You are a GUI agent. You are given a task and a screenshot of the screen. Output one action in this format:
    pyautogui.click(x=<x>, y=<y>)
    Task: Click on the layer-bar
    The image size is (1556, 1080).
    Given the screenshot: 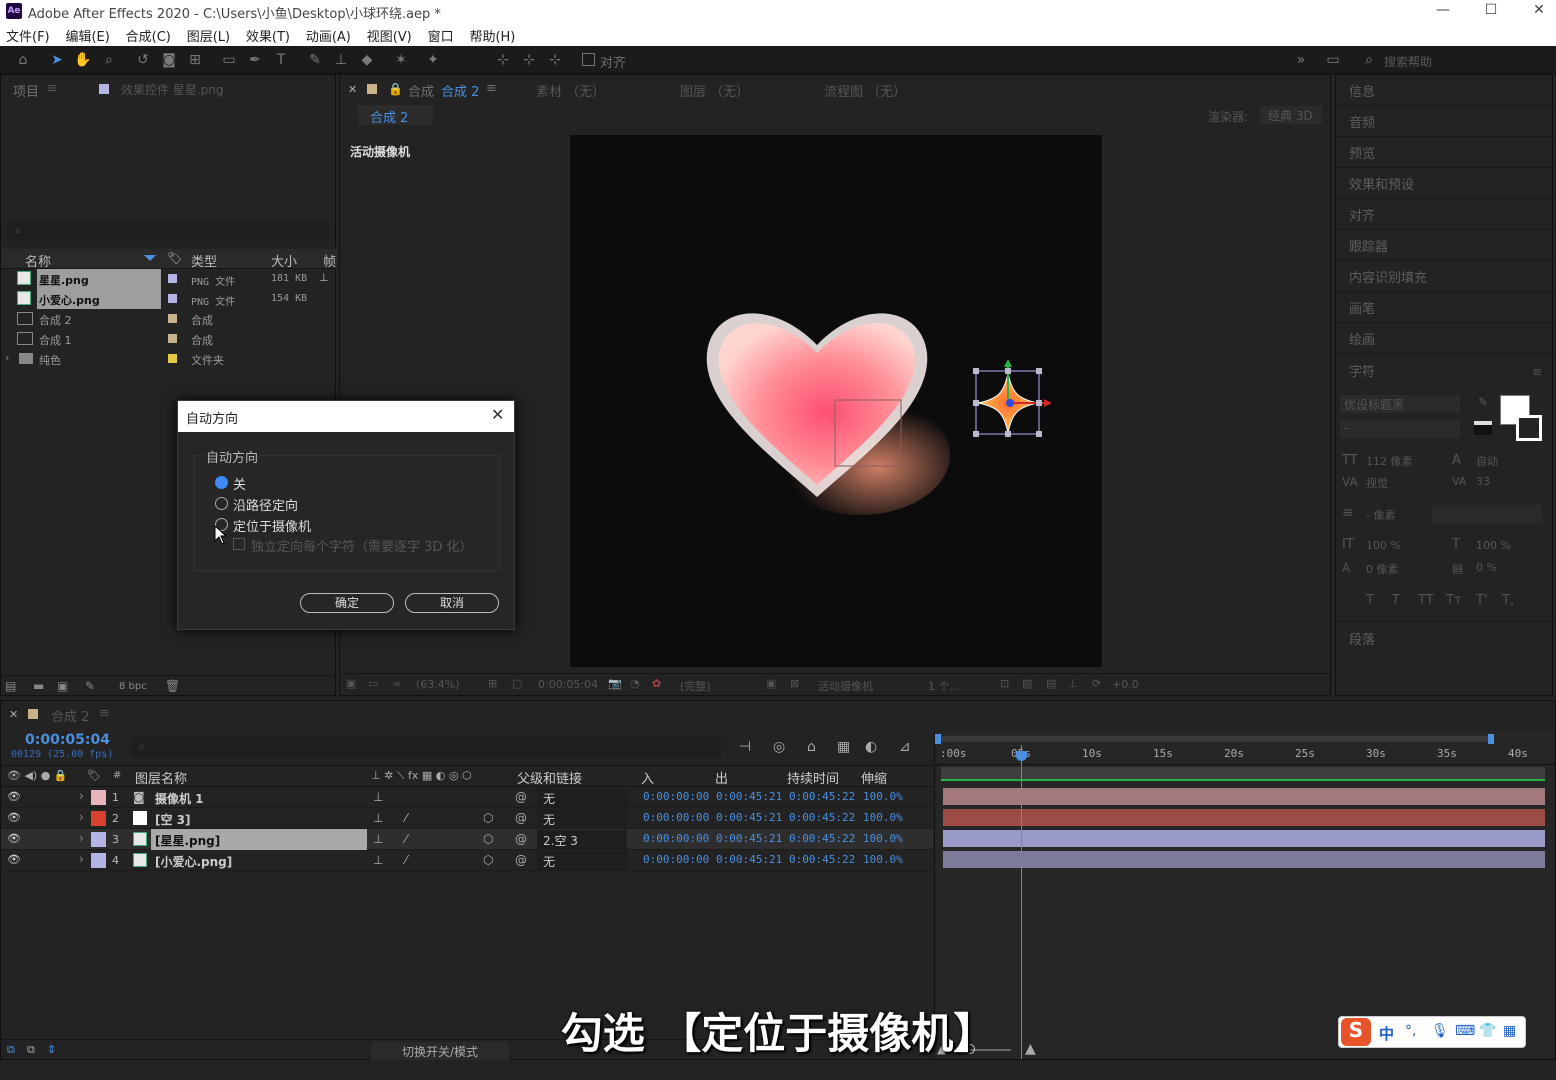 What is the action you would take?
    pyautogui.click(x=1244, y=817)
    